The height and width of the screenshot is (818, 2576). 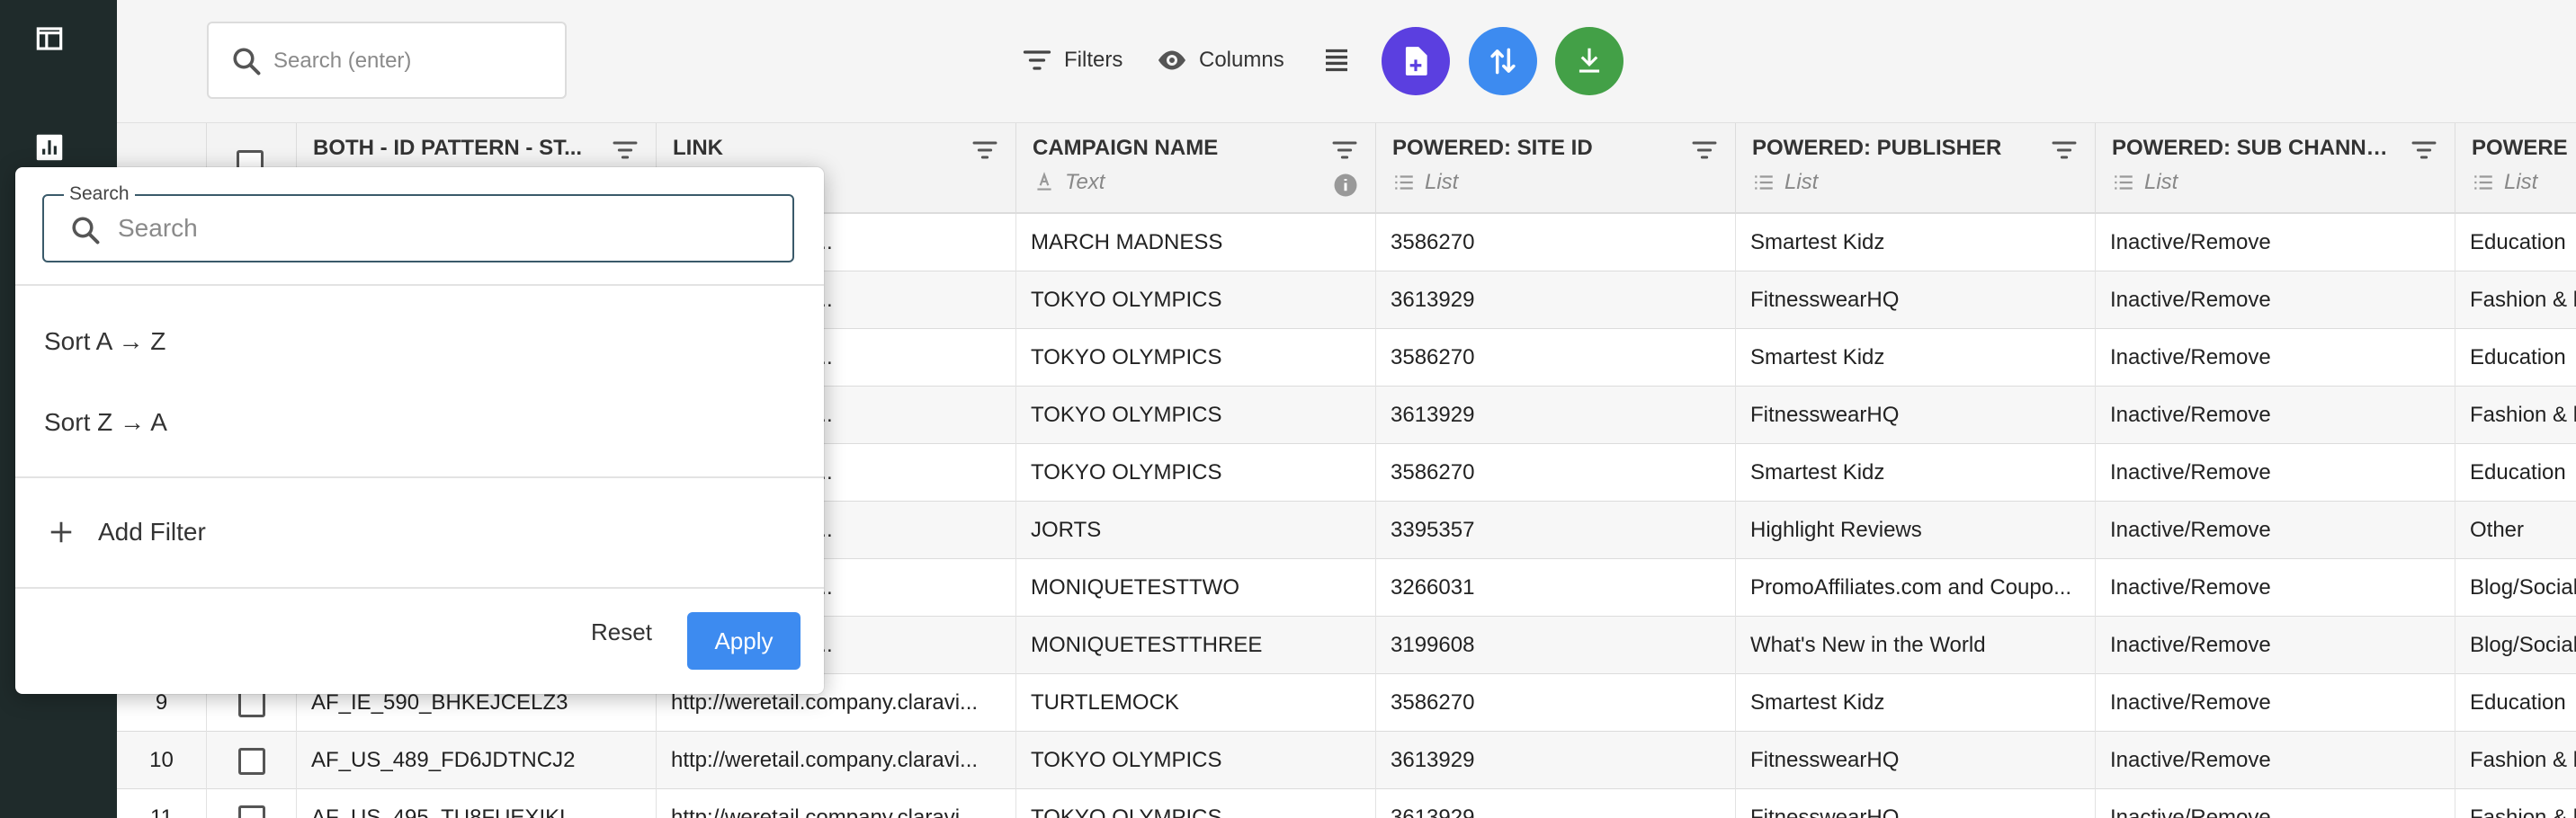 What do you see at coordinates (1877, 148) in the screenshot?
I see `column-title: POWERED: PUBLISHER` at bounding box center [1877, 148].